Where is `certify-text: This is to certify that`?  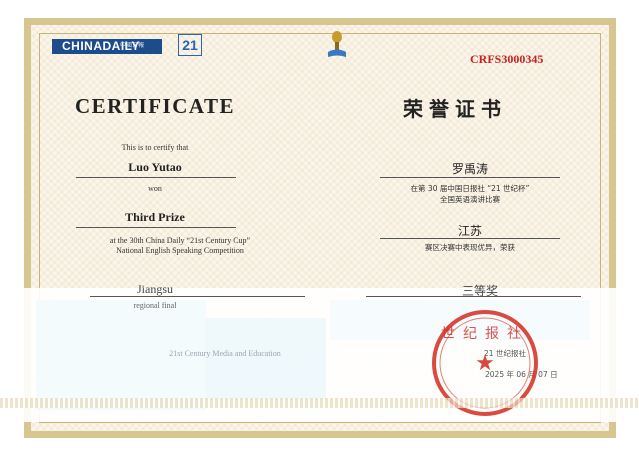 certify-text: This is to certify that is located at coordinates (155, 147).